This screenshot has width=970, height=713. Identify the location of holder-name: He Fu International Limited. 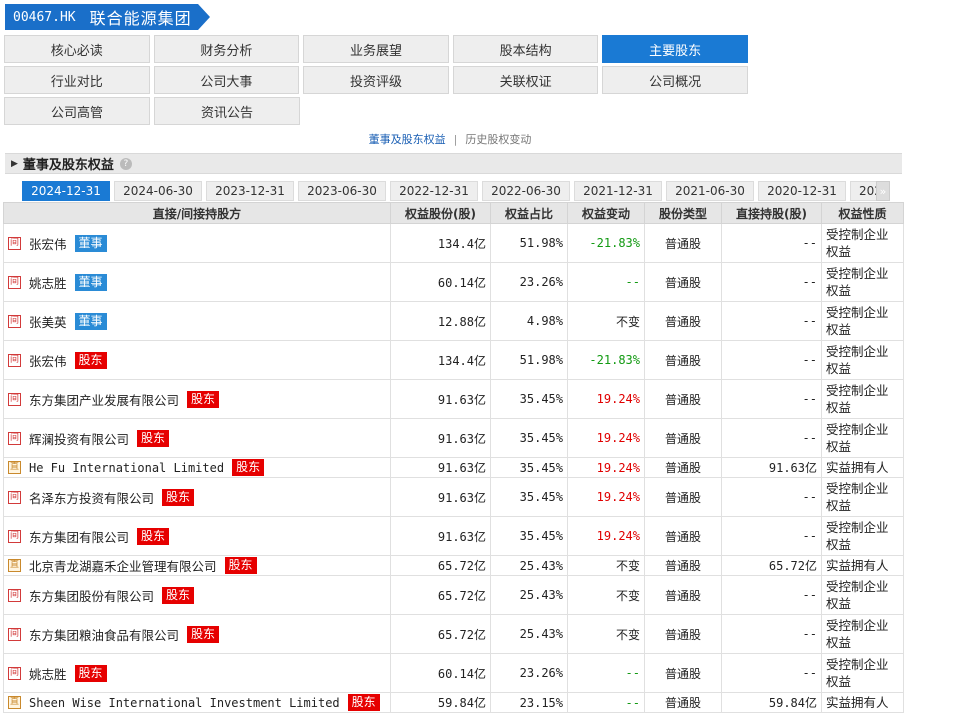
(126, 468).